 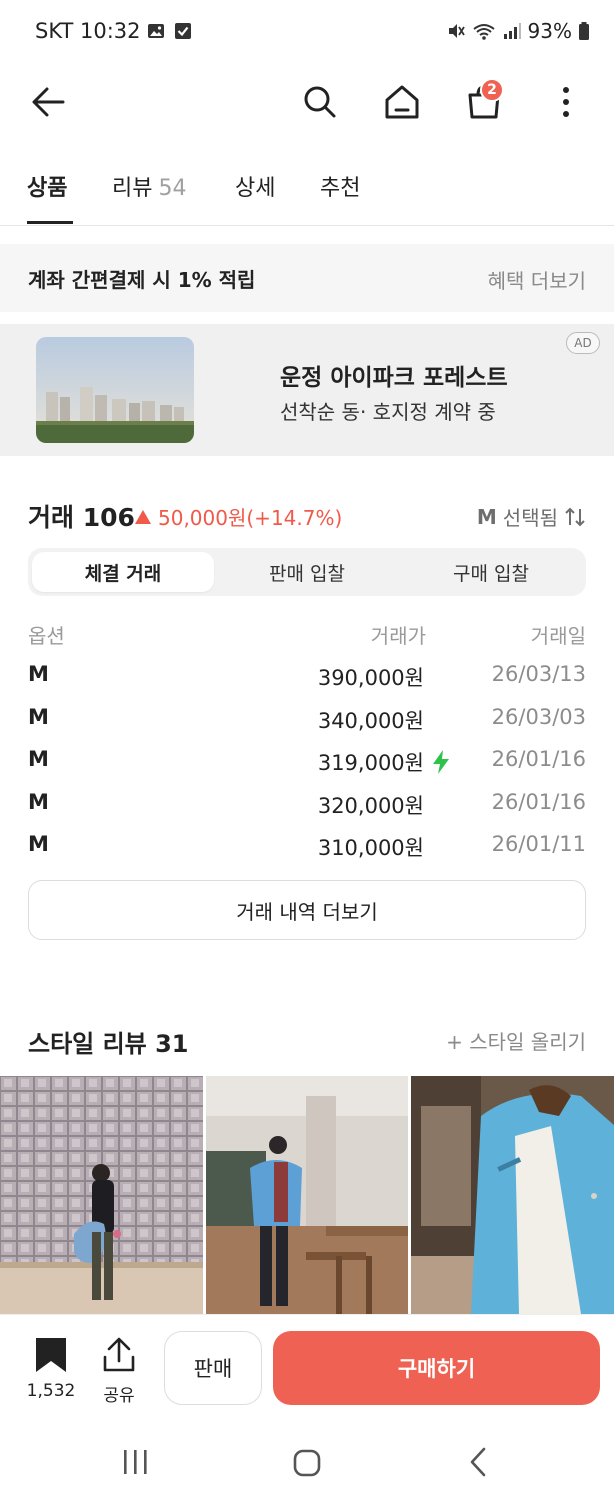 What do you see at coordinates (441, 762) in the screenshot?
I see `lightning-icon` at bounding box center [441, 762].